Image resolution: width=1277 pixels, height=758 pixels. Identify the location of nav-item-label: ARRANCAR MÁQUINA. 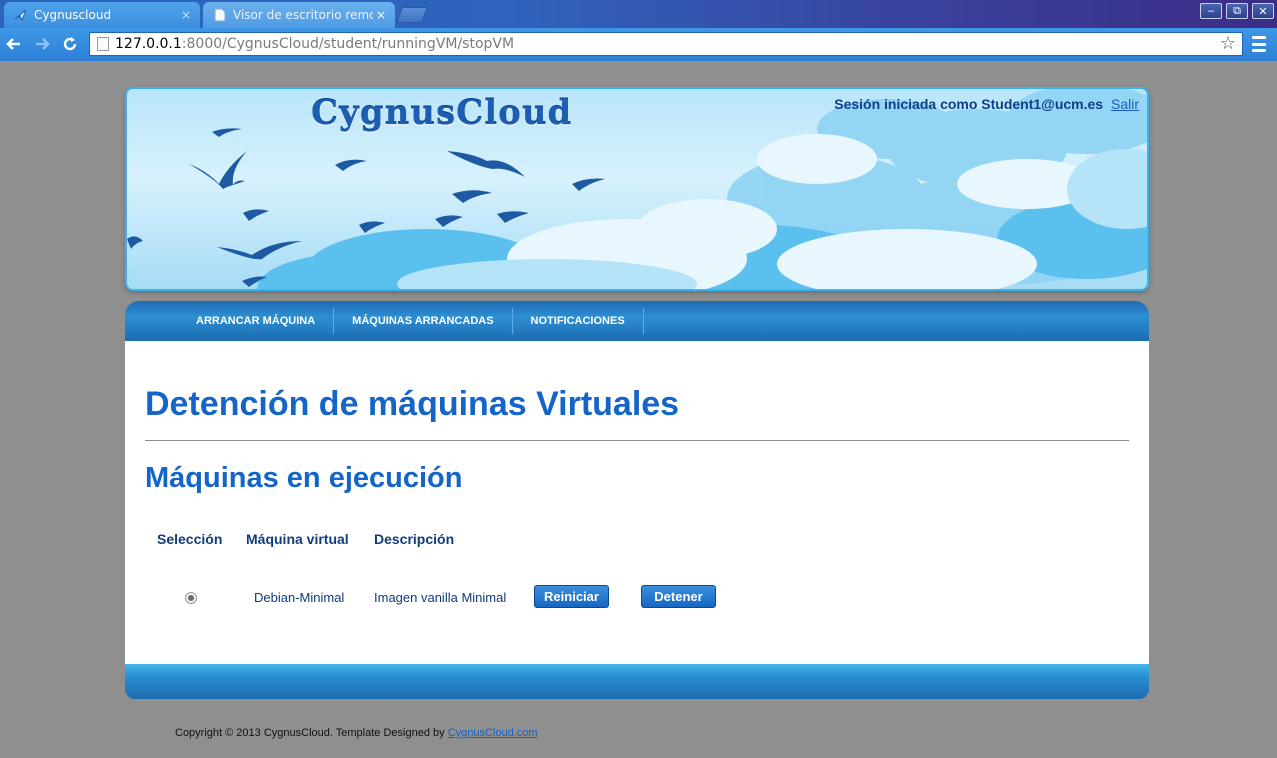
(256, 321).